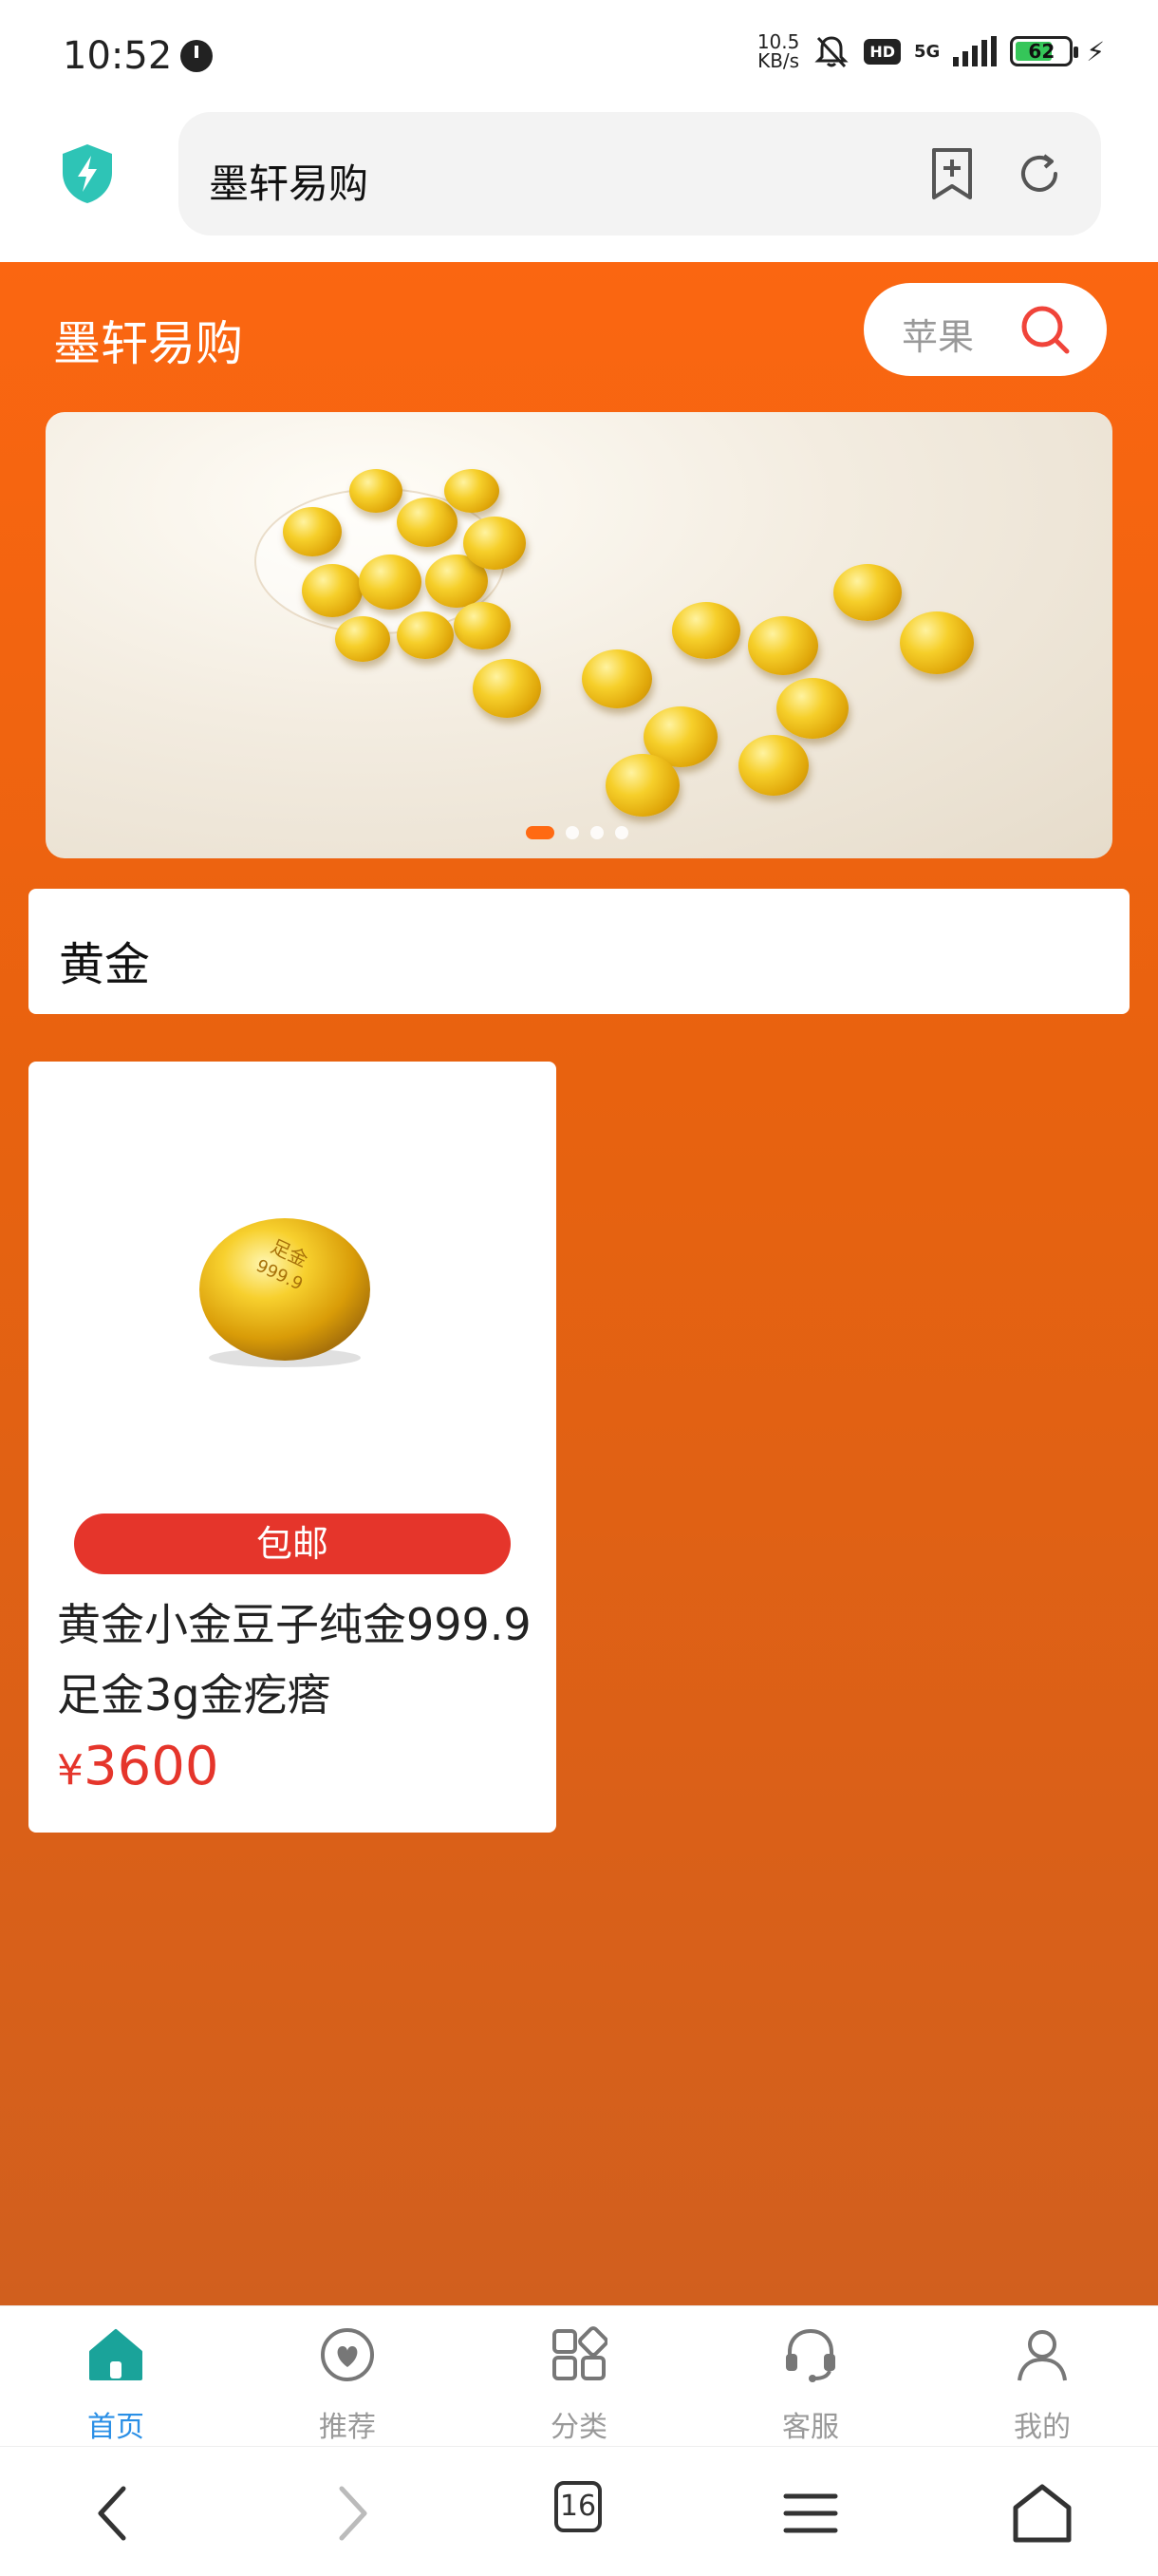 Image resolution: width=1158 pixels, height=2576 pixels. I want to click on hd-badge: HD, so click(883, 51).